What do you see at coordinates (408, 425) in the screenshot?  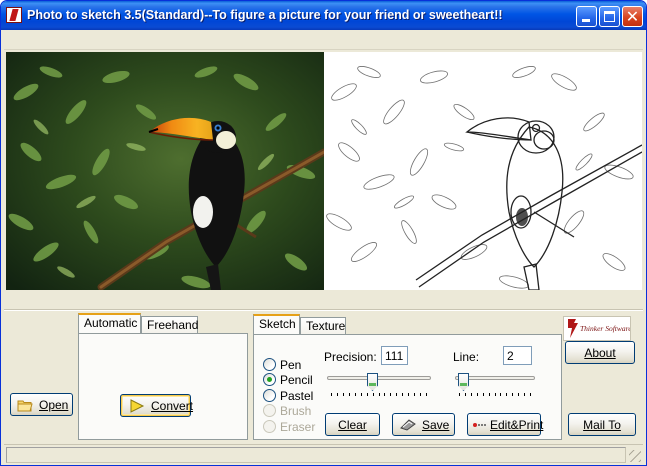 I see `save-icon` at bounding box center [408, 425].